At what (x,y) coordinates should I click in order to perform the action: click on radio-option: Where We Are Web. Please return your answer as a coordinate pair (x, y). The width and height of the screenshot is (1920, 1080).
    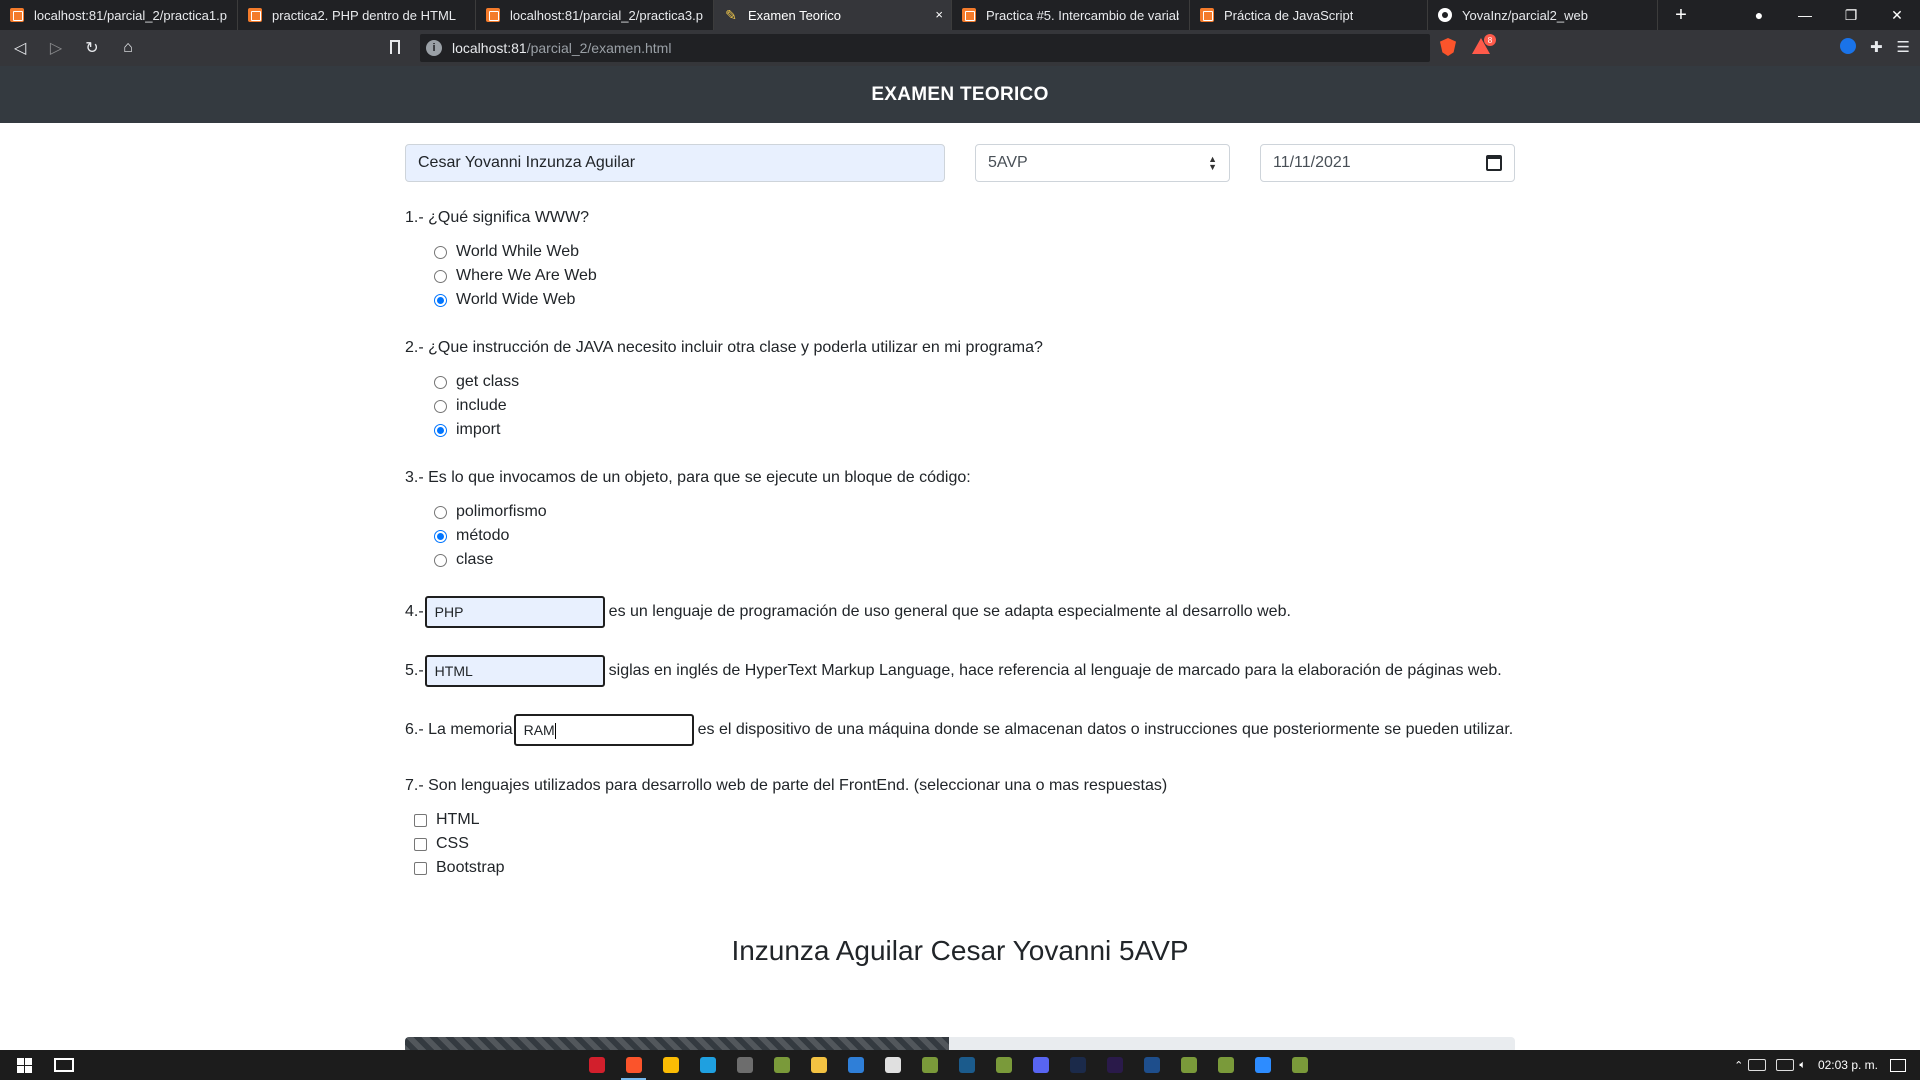
    Looking at the image, I should click on (974, 276).